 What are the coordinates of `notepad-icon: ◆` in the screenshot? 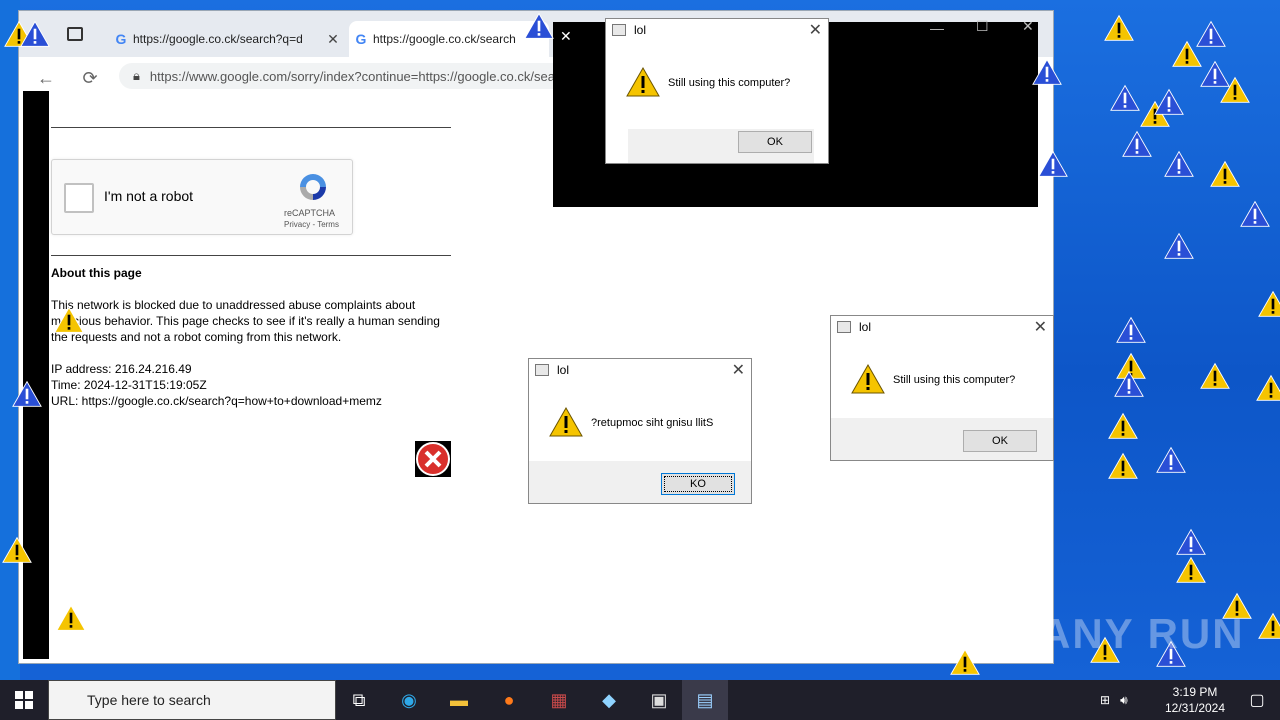 It's located at (609, 700).